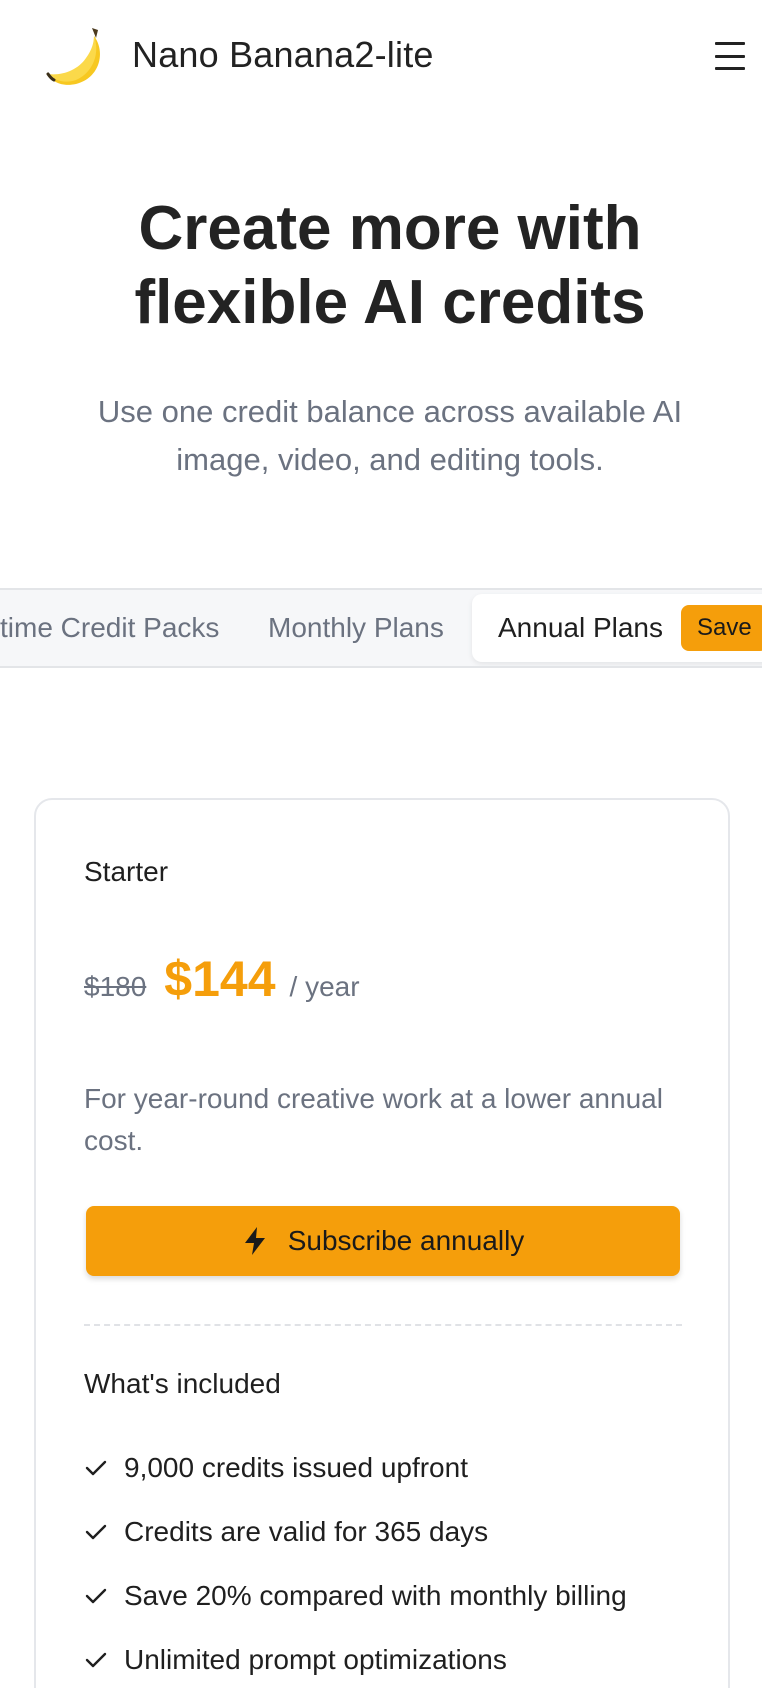  What do you see at coordinates (390, 302) in the screenshot?
I see `title-line-2: flexible AI credits` at bounding box center [390, 302].